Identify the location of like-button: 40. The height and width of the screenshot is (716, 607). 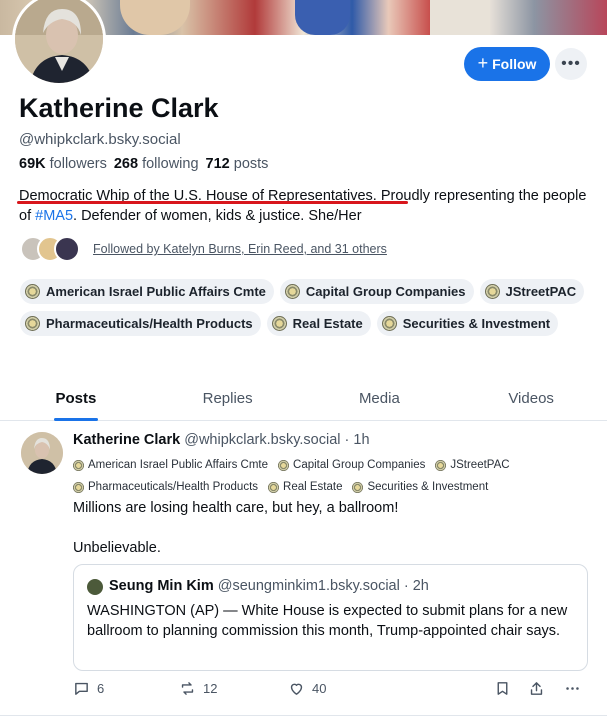
(307, 688).